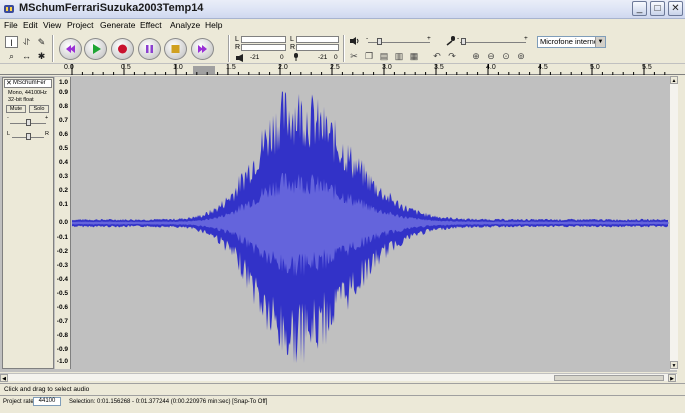 The width and height of the screenshot is (685, 413). Describe the element at coordinates (379, 41) in the screenshot. I see `output-volume-thumb` at that location.